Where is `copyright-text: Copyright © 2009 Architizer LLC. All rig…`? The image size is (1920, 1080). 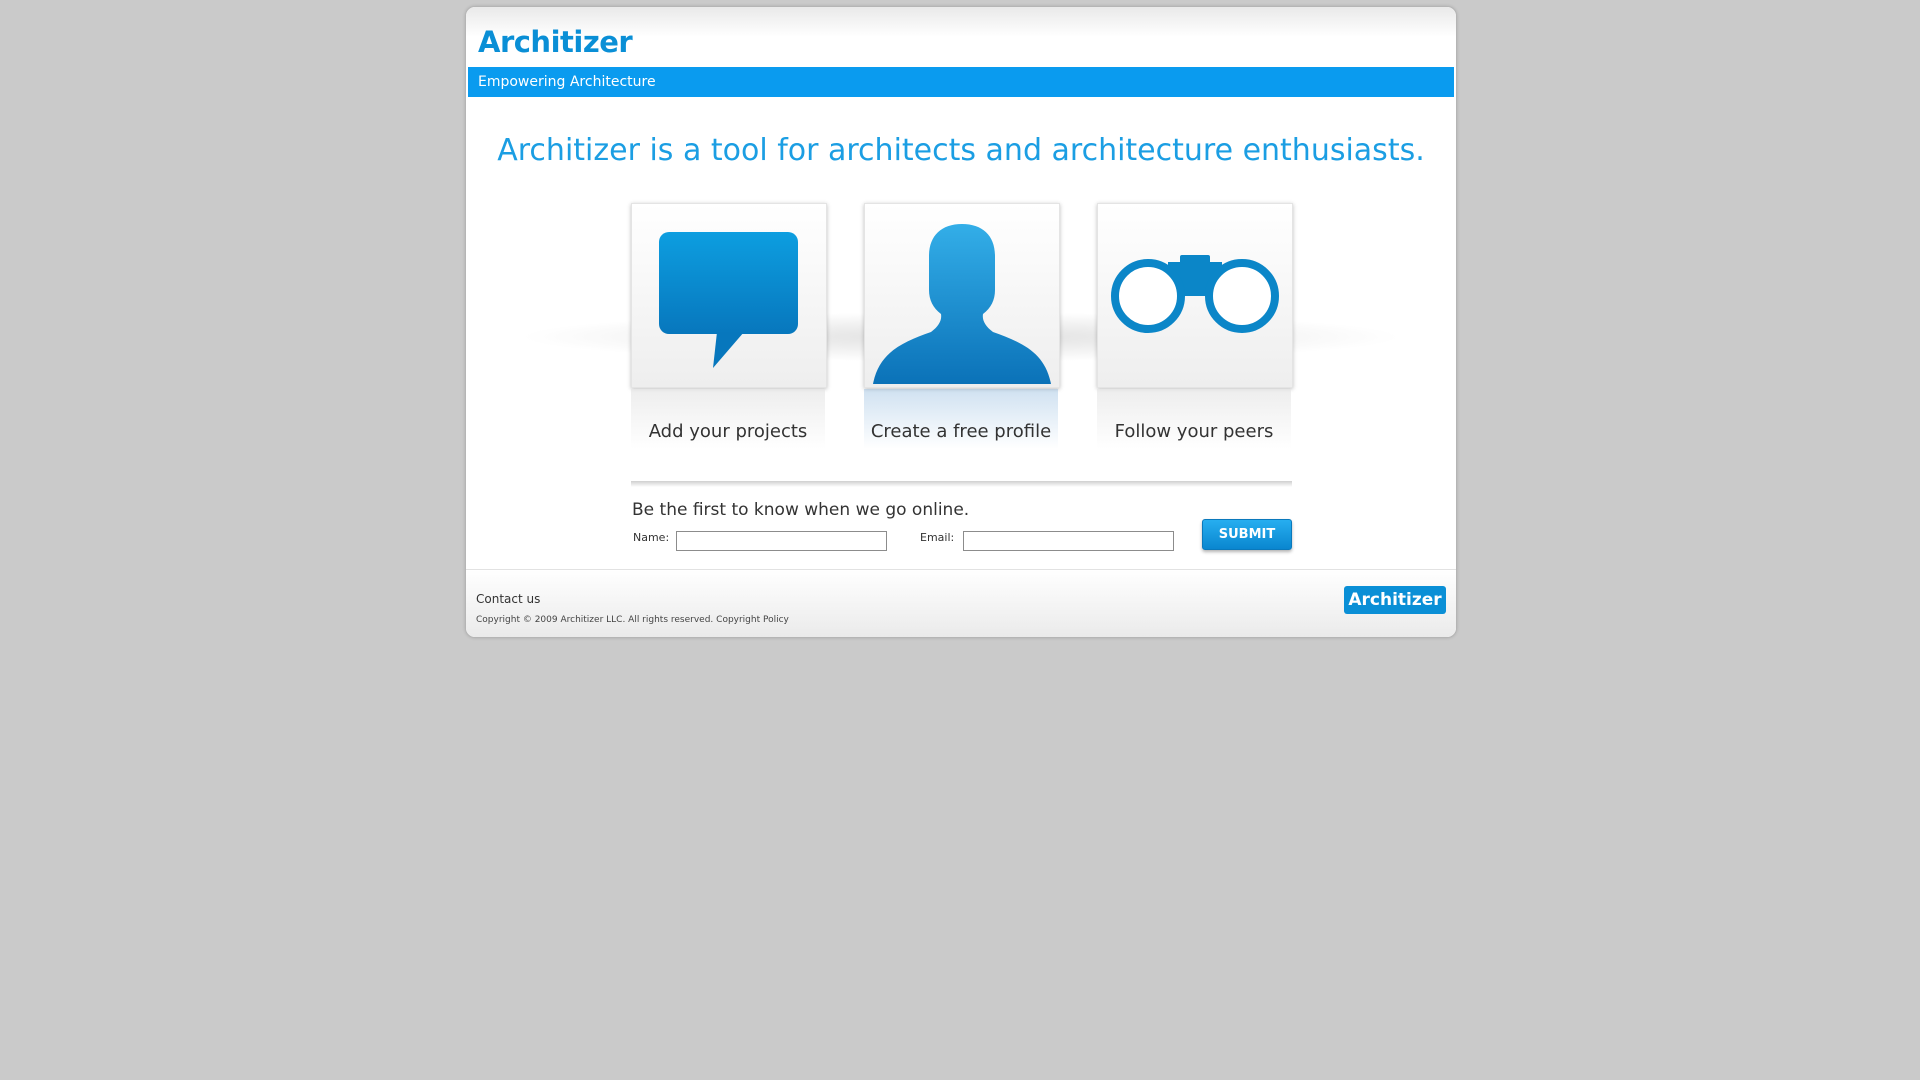
copyright-text: Copyright © 2009 Architizer LLC. All rig… is located at coordinates (595, 620).